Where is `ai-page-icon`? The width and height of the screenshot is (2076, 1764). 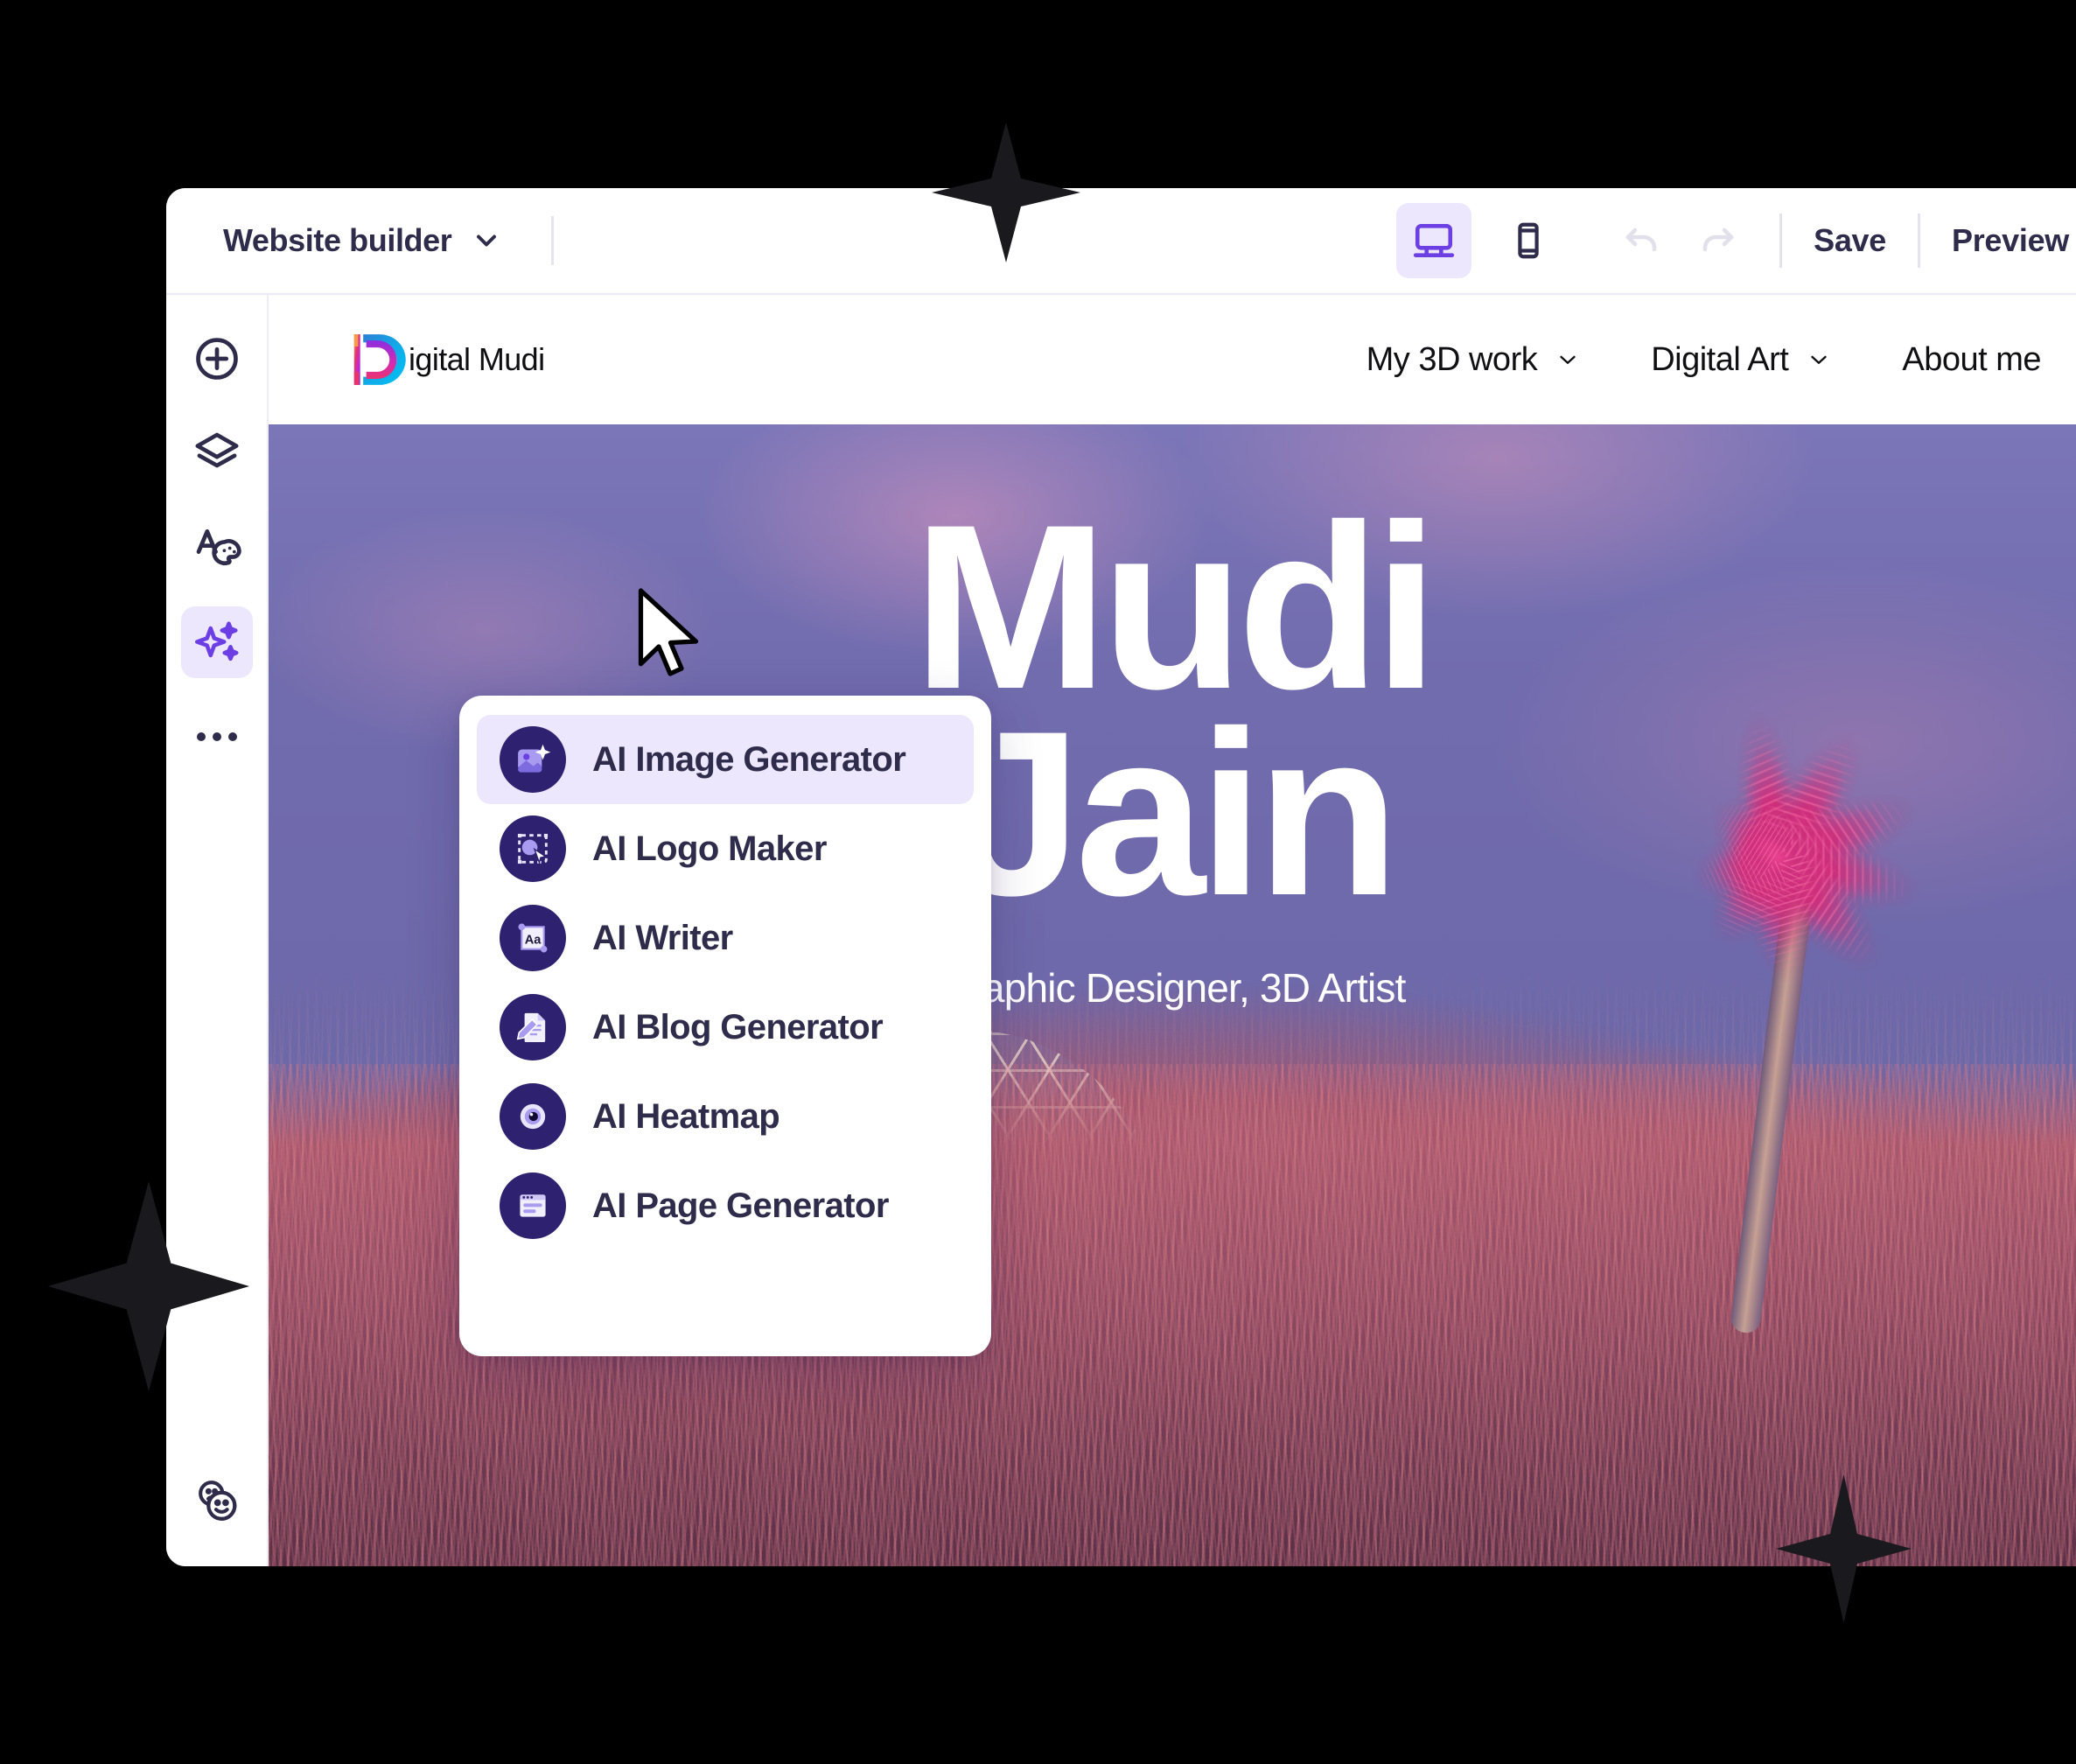 ai-page-icon is located at coordinates (533, 1205).